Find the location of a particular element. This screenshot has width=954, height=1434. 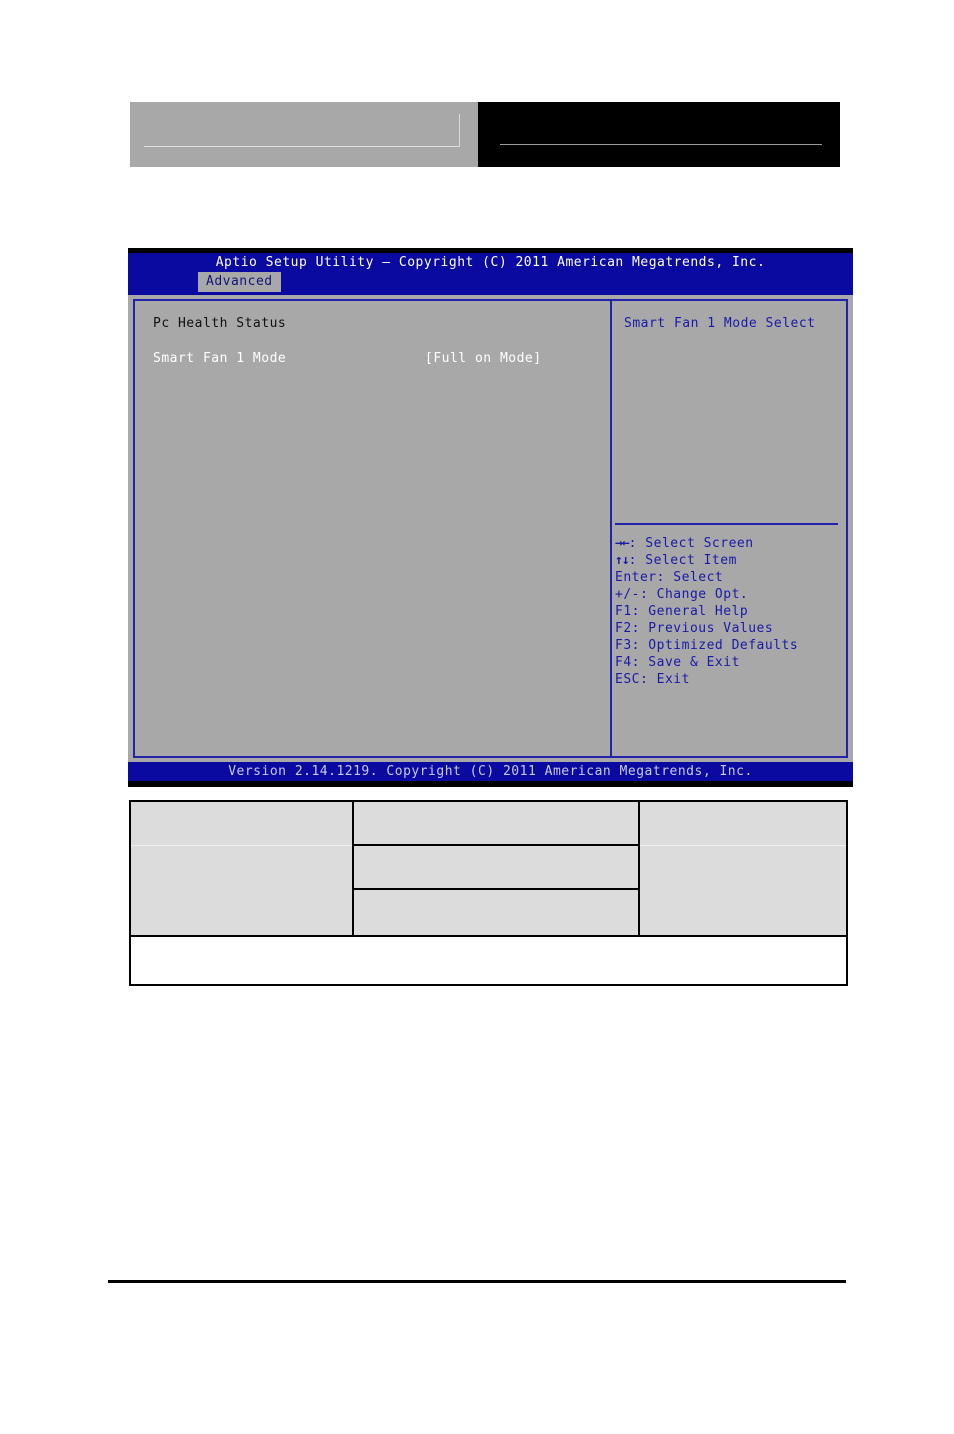

header-right-underline is located at coordinates (661, 144).